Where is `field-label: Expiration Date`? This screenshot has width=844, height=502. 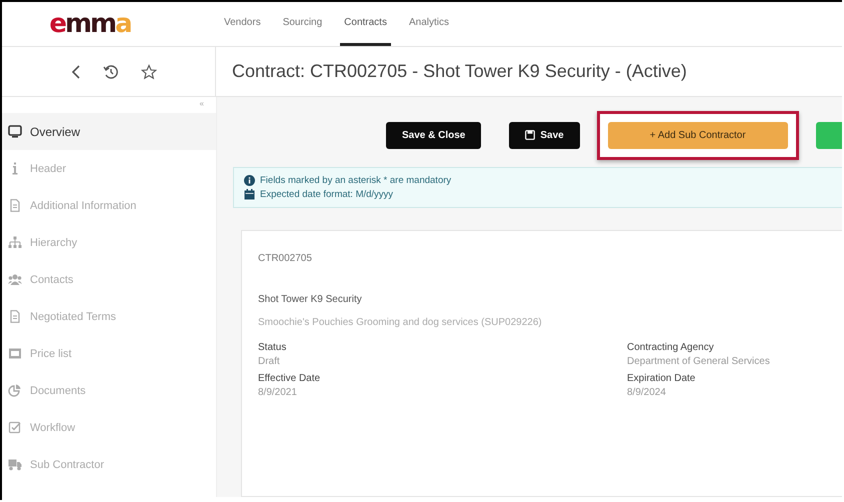 field-label: Expiration Date is located at coordinates (661, 378).